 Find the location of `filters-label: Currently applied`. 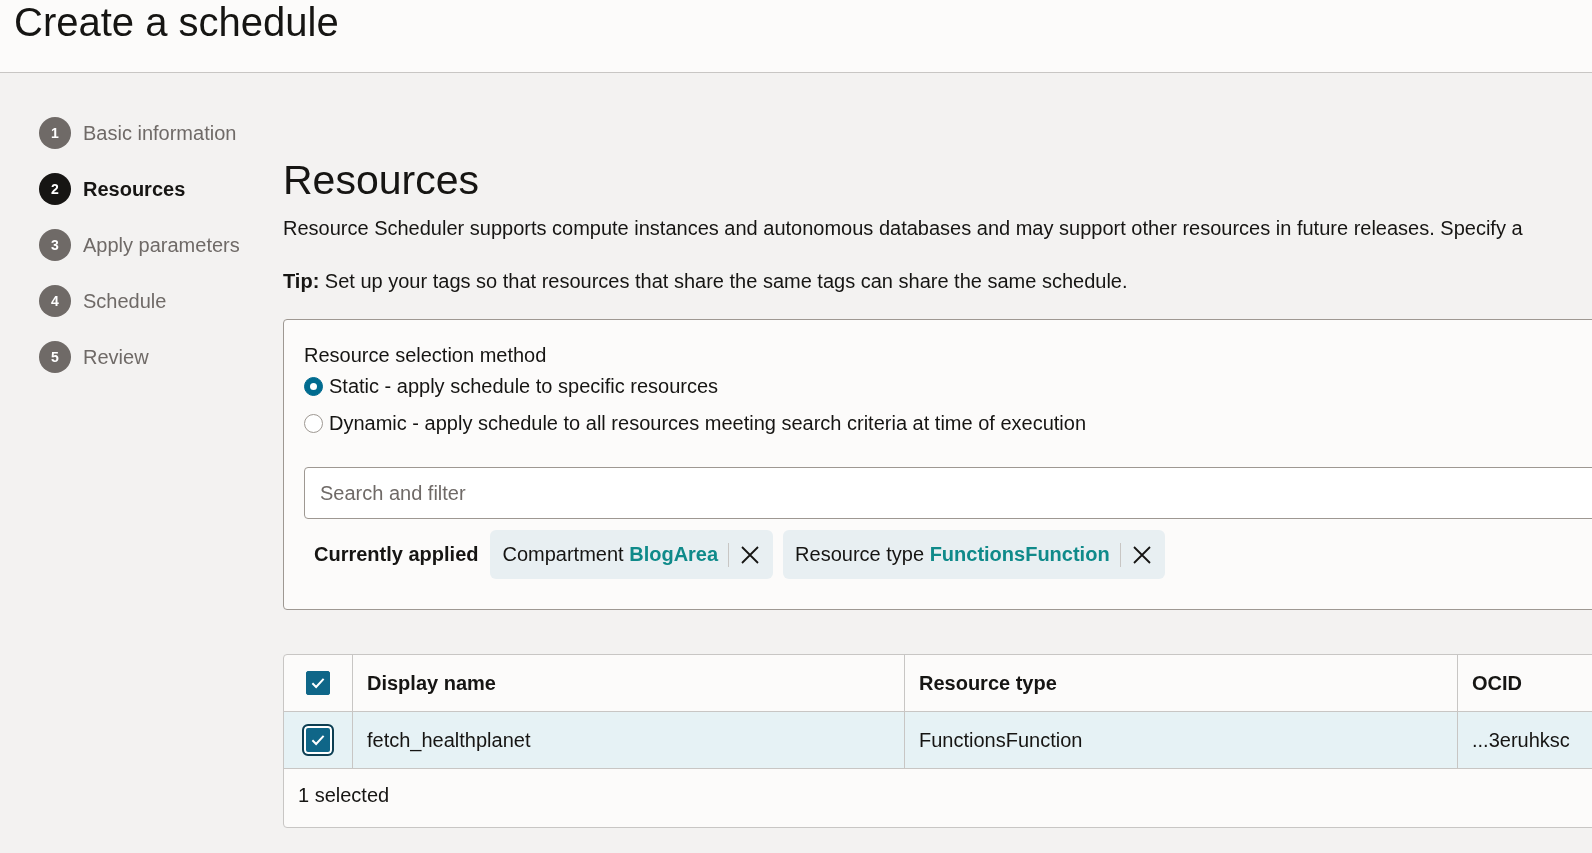

filters-label: Currently applied is located at coordinates (396, 554).